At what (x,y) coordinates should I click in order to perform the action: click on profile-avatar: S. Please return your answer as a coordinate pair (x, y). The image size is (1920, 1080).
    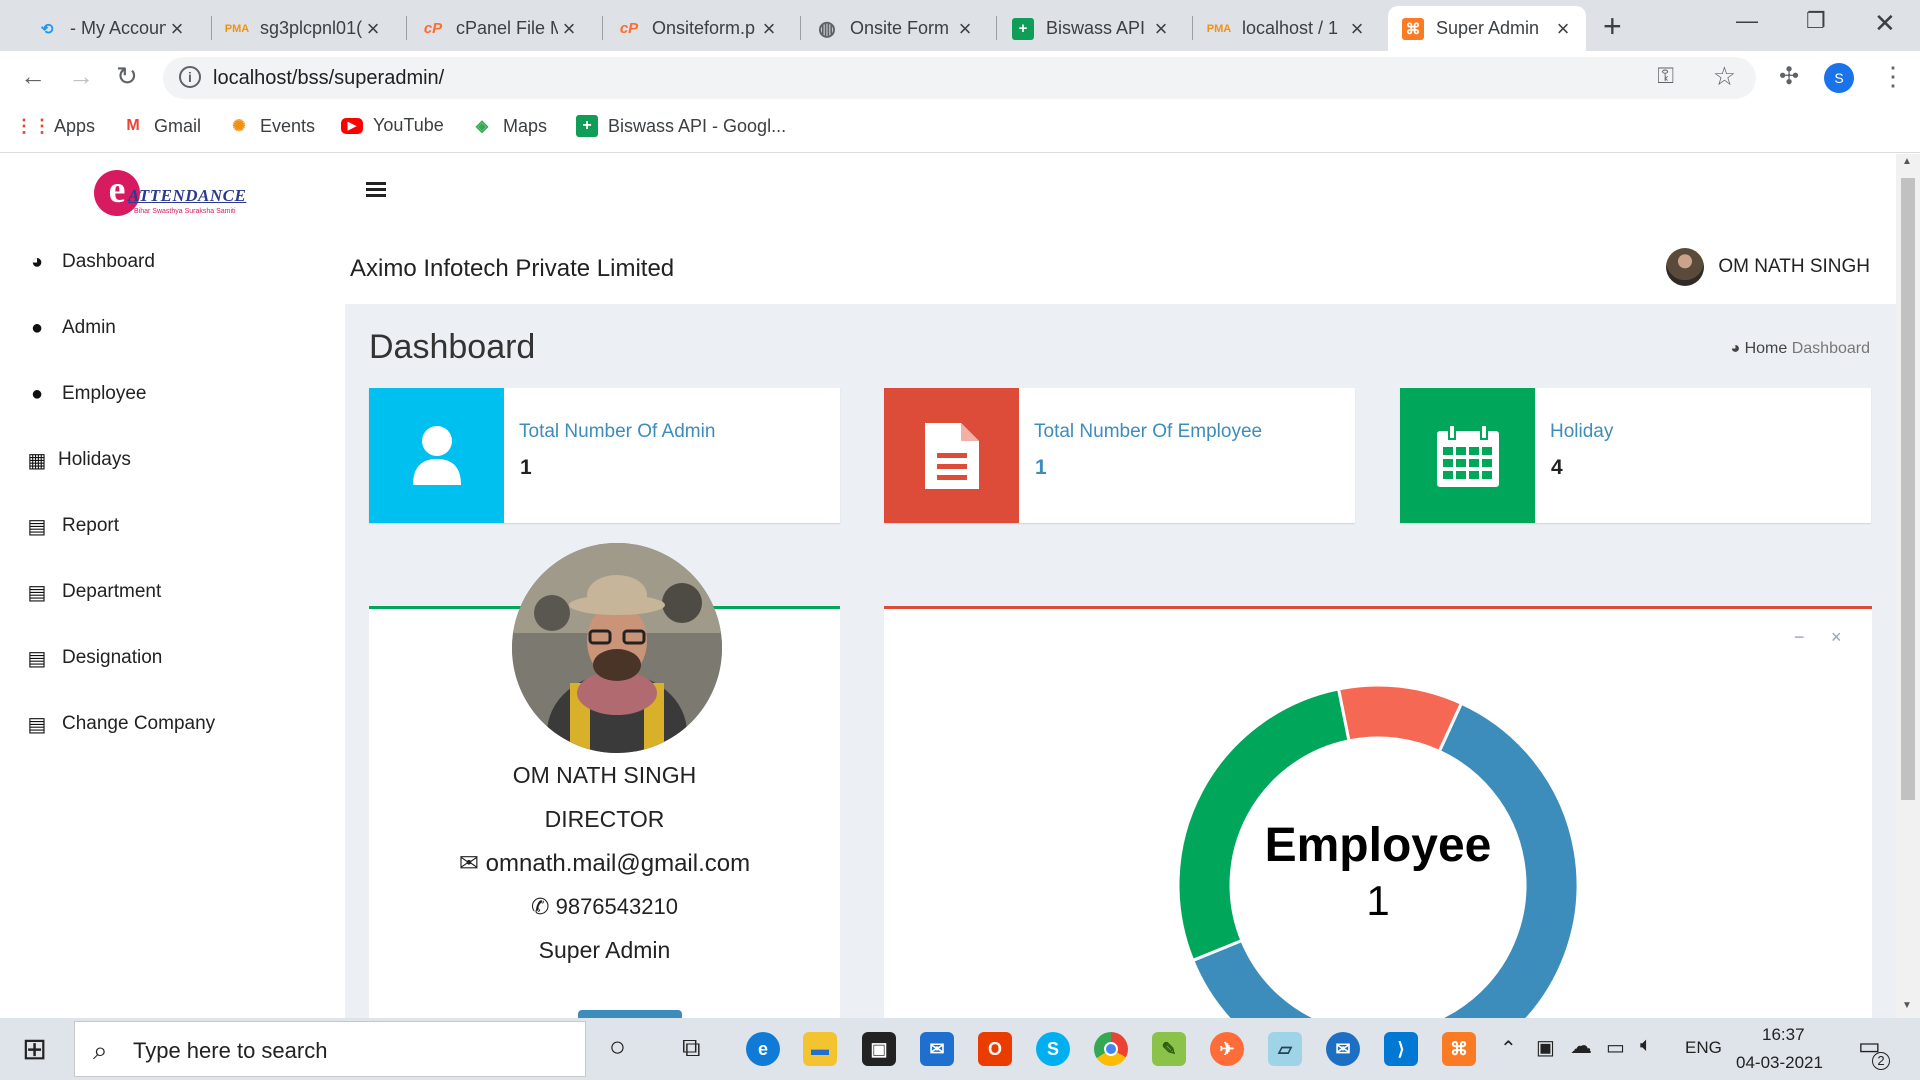
    Looking at the image, I should click on (1839, 78).